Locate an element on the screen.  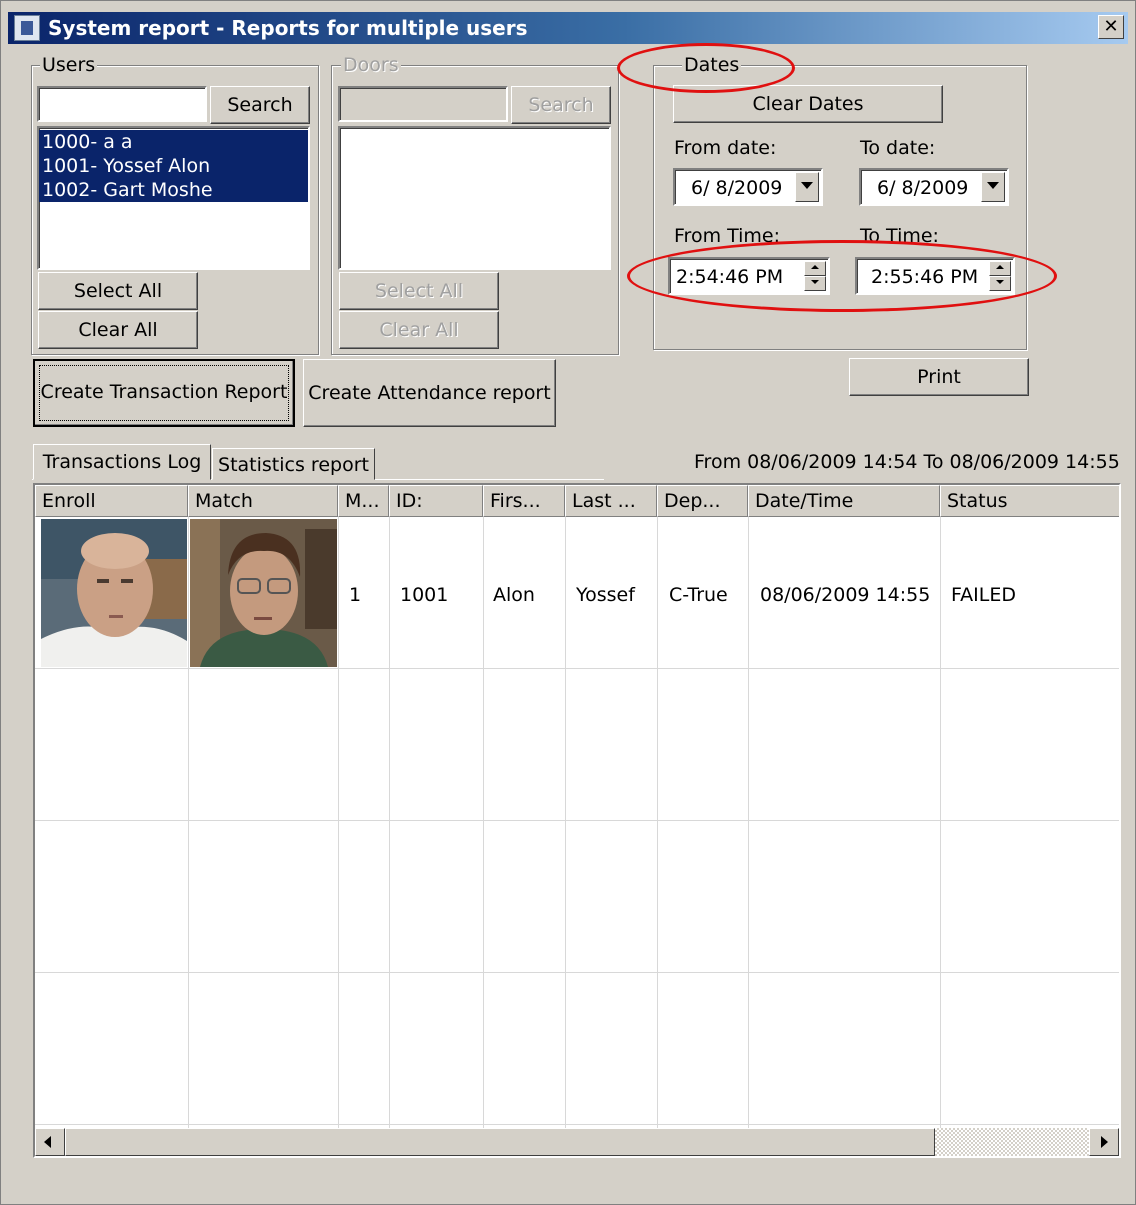
annotation-circle-dates is located at coordinates (706, 68).